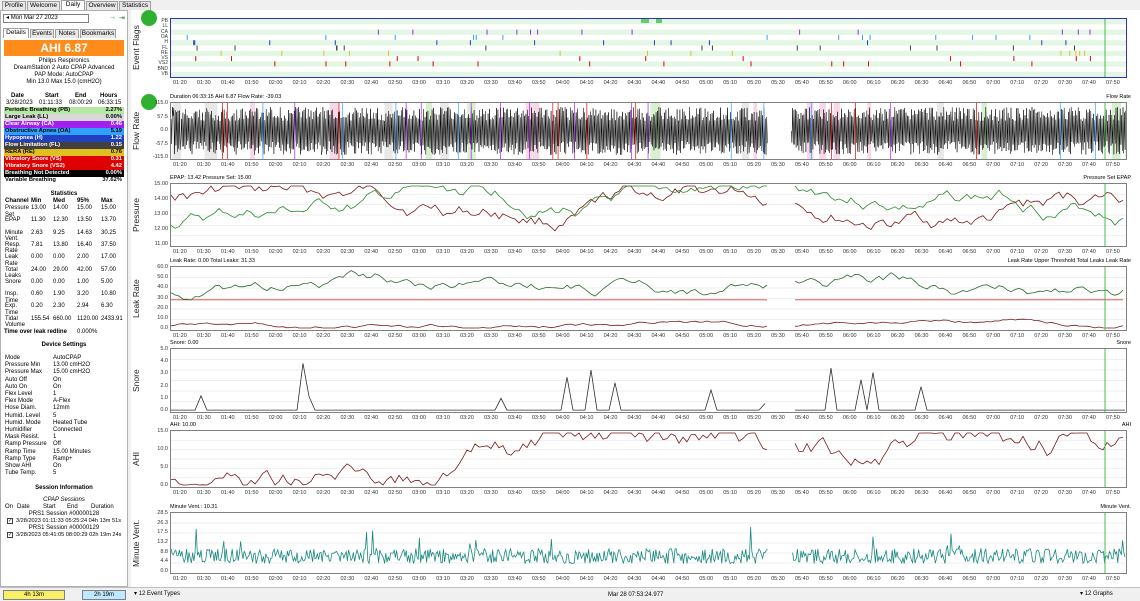 This screenshot has width=1140, height=601. What do you see at coordinates (122, 18) in the screenshot?
I see `last-day-icon: ⇥` at bounding box center [122, 18].